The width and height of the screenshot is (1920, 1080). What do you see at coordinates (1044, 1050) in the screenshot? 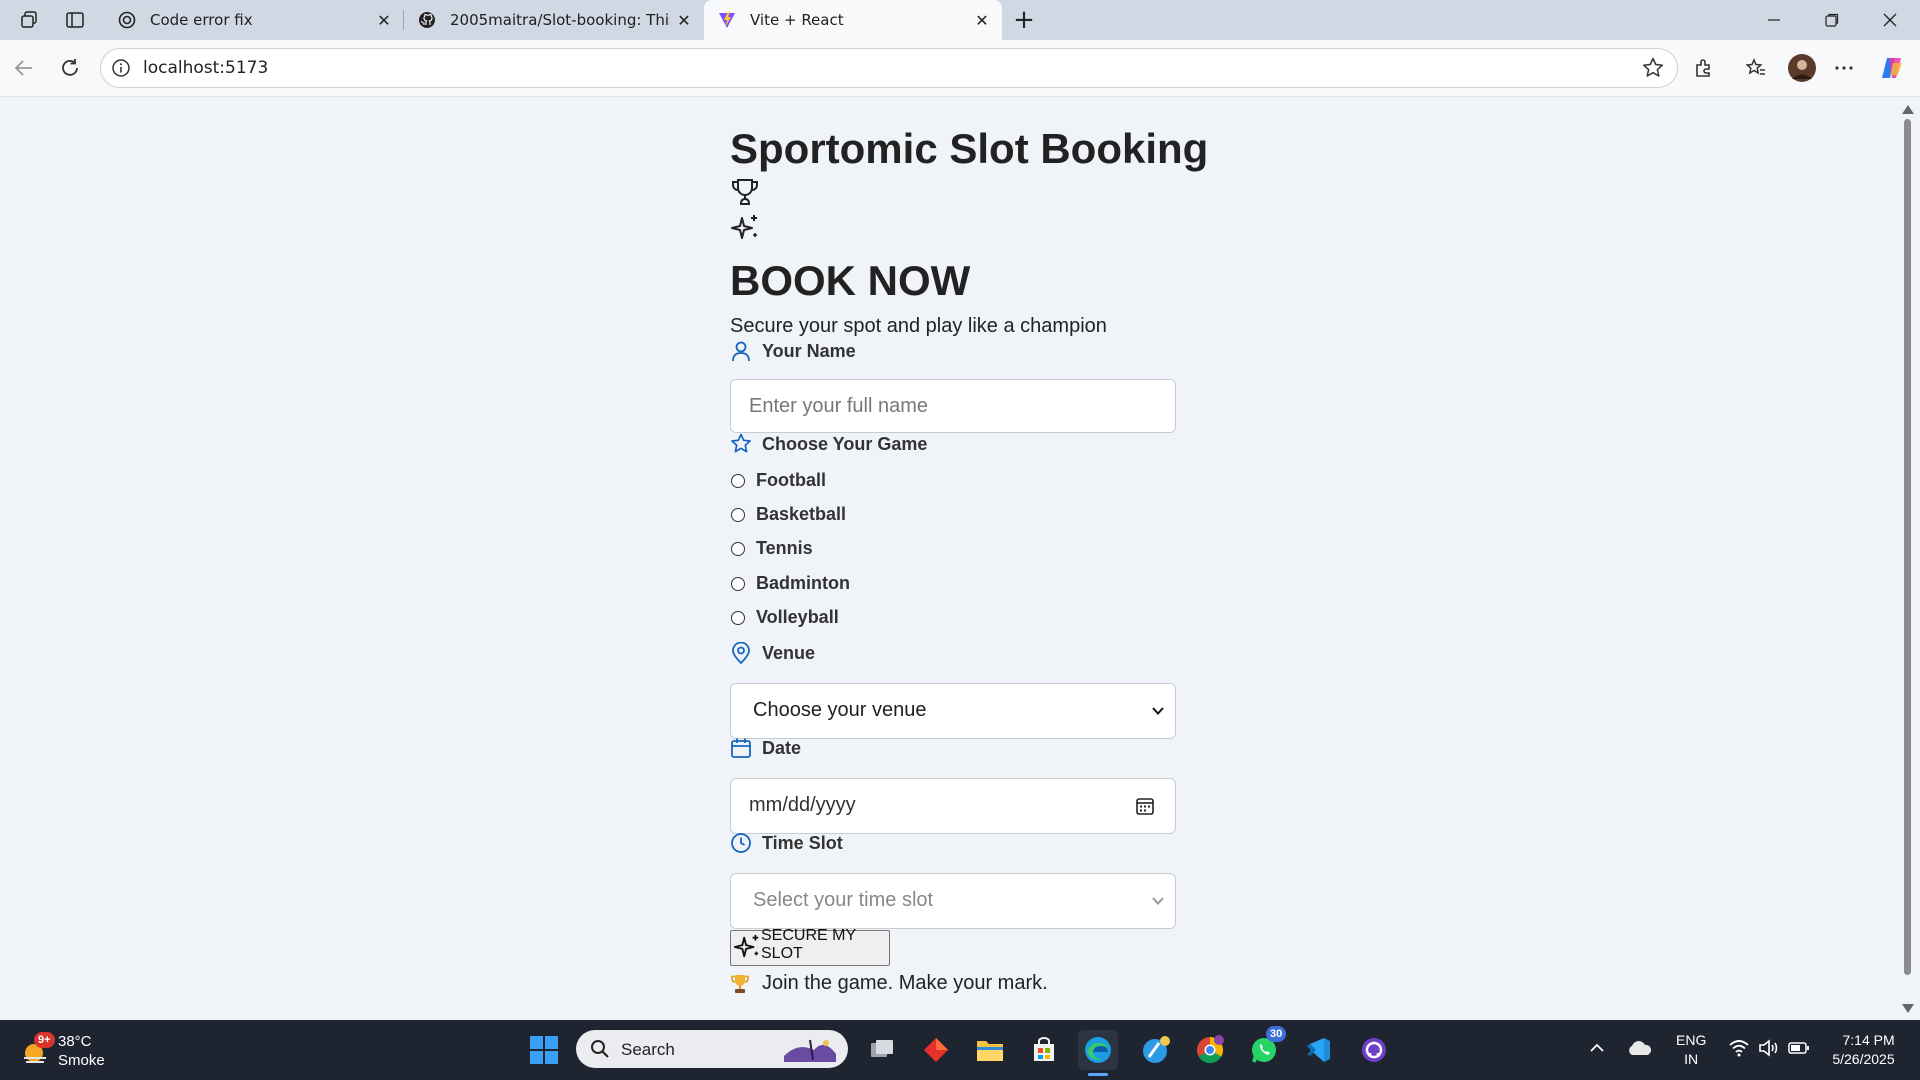
I see `microsoft-store-icon` at bounding box center [1044, 1050].